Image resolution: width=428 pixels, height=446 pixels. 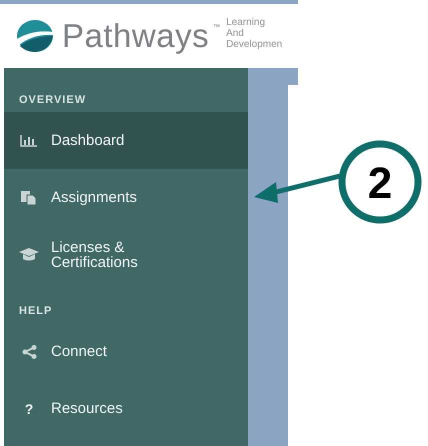 What do you see at coordinates (380, 182) in the screenshot?
I see `callout-badge: 2` at bounding box center [380, 182].